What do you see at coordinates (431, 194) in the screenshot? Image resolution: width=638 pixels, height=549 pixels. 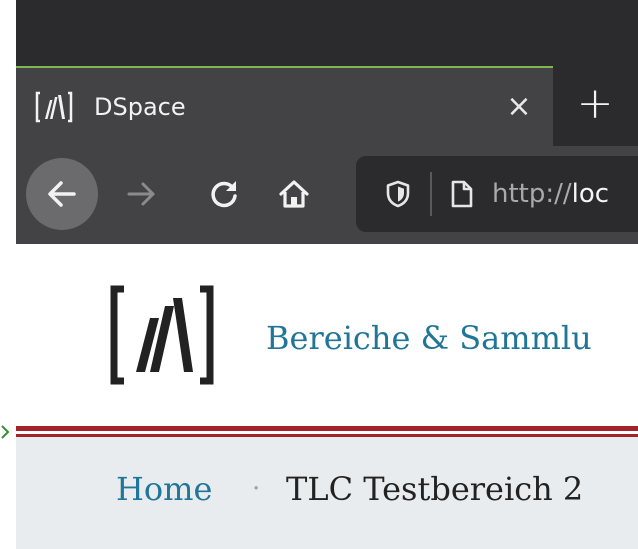 I see `url-divider` at bounding box center [431, 194].